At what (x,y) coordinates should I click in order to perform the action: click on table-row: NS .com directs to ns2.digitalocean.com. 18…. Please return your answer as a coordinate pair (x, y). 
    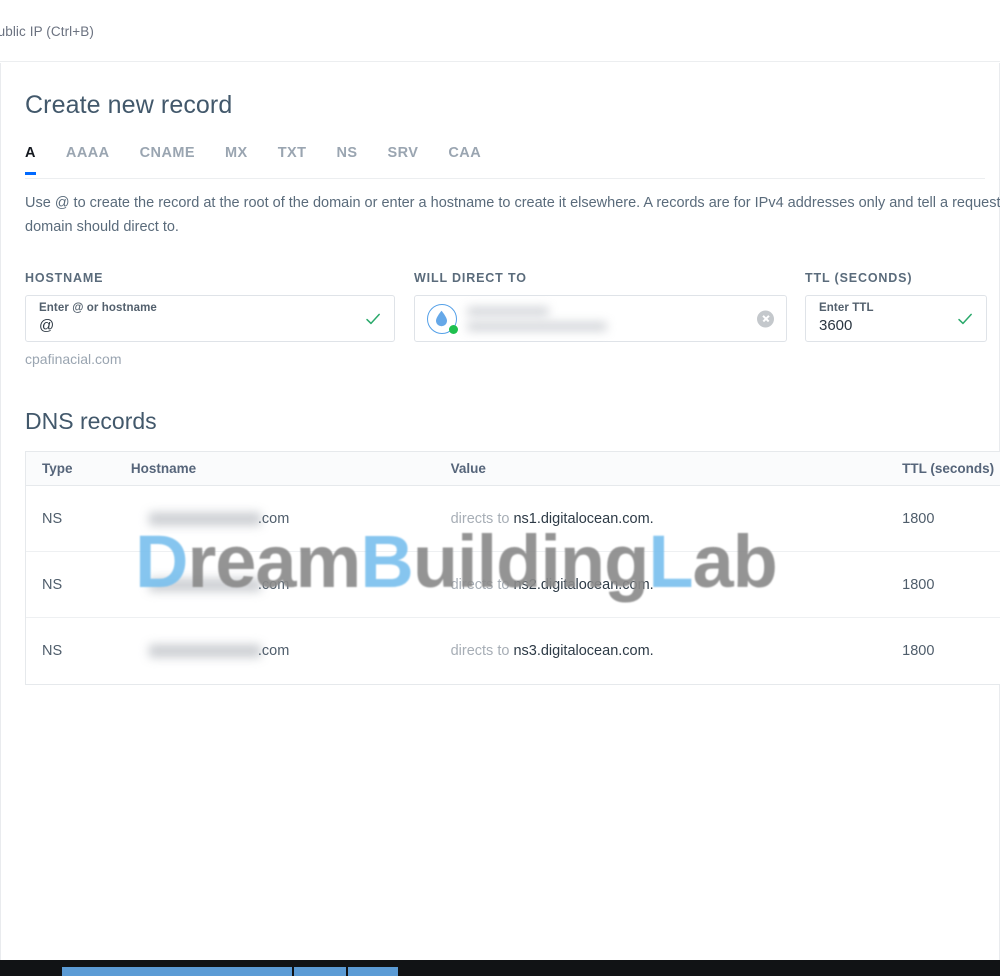
    Looking at the image, I should click on (513, 585).